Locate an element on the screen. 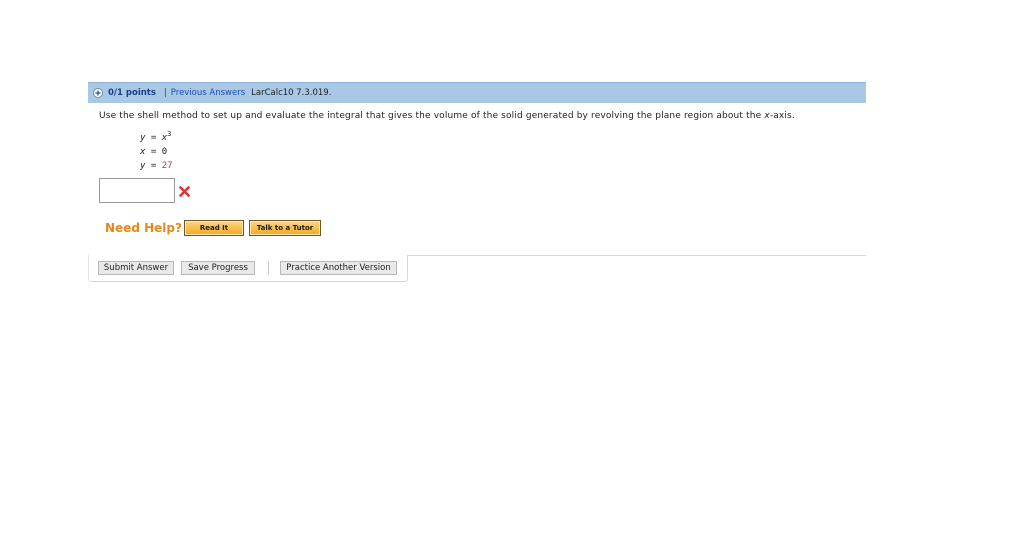  previous-answers-link: Previous Answers is located at coordinates (208, 93).